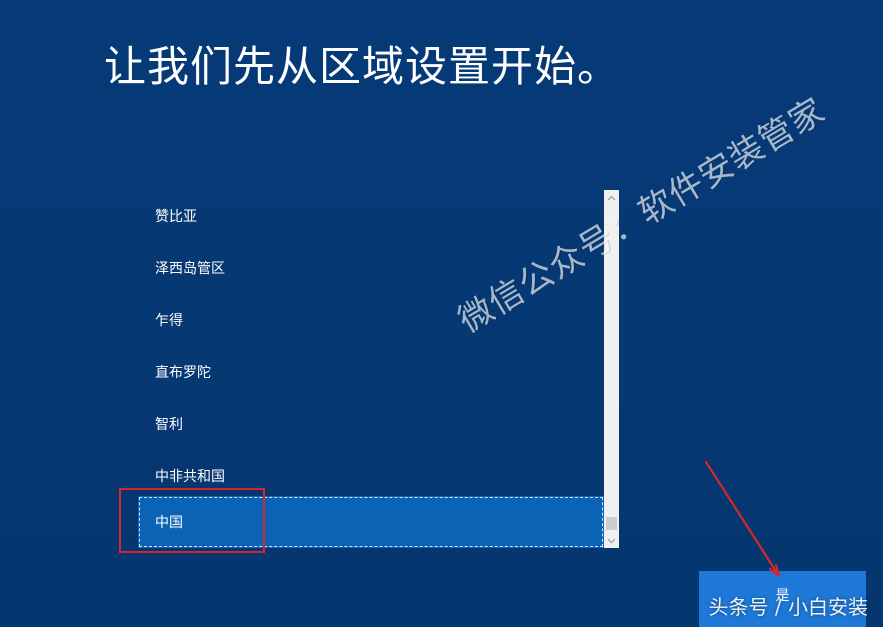 Image resolution: width=883 pixels, height=627 pixels. I want to click on region-label: 乍得, so click(169, 321).